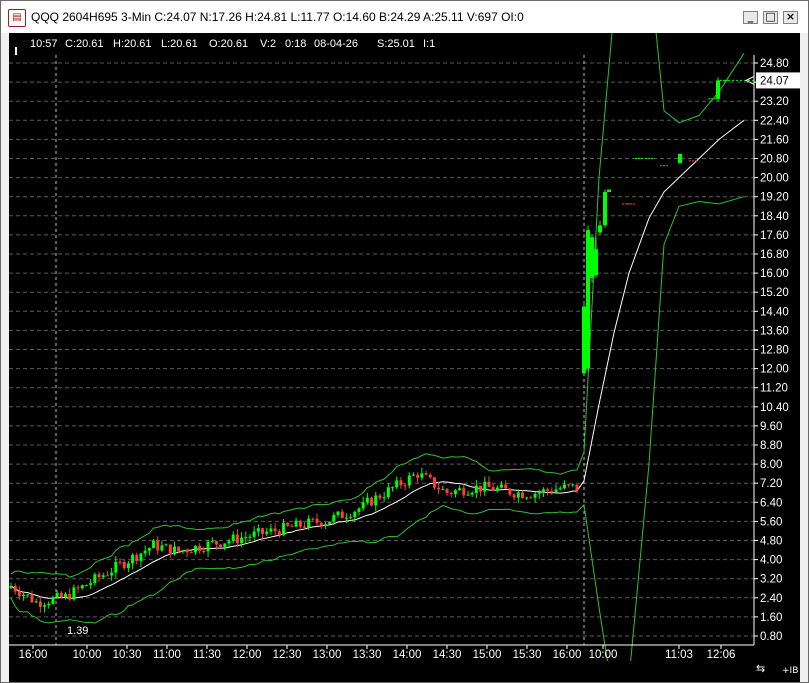  I want to click on plus-ib-label: +IB, so click(790, 671).